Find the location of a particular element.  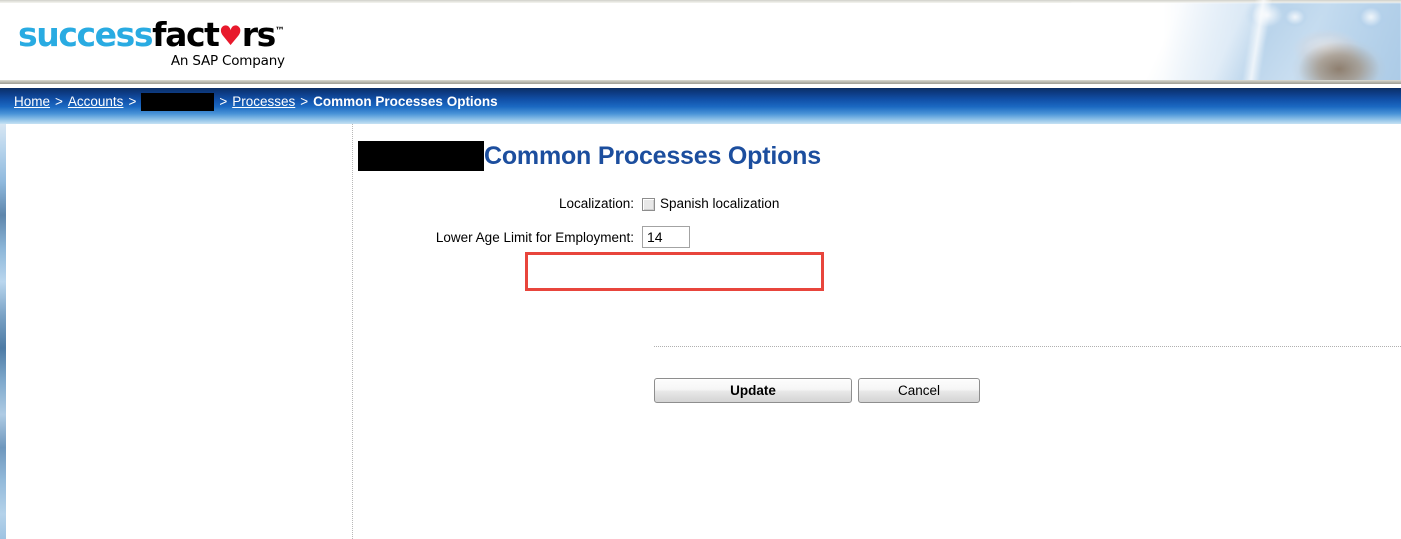

lower-age-limit-field is located at coordinates (666, 237).